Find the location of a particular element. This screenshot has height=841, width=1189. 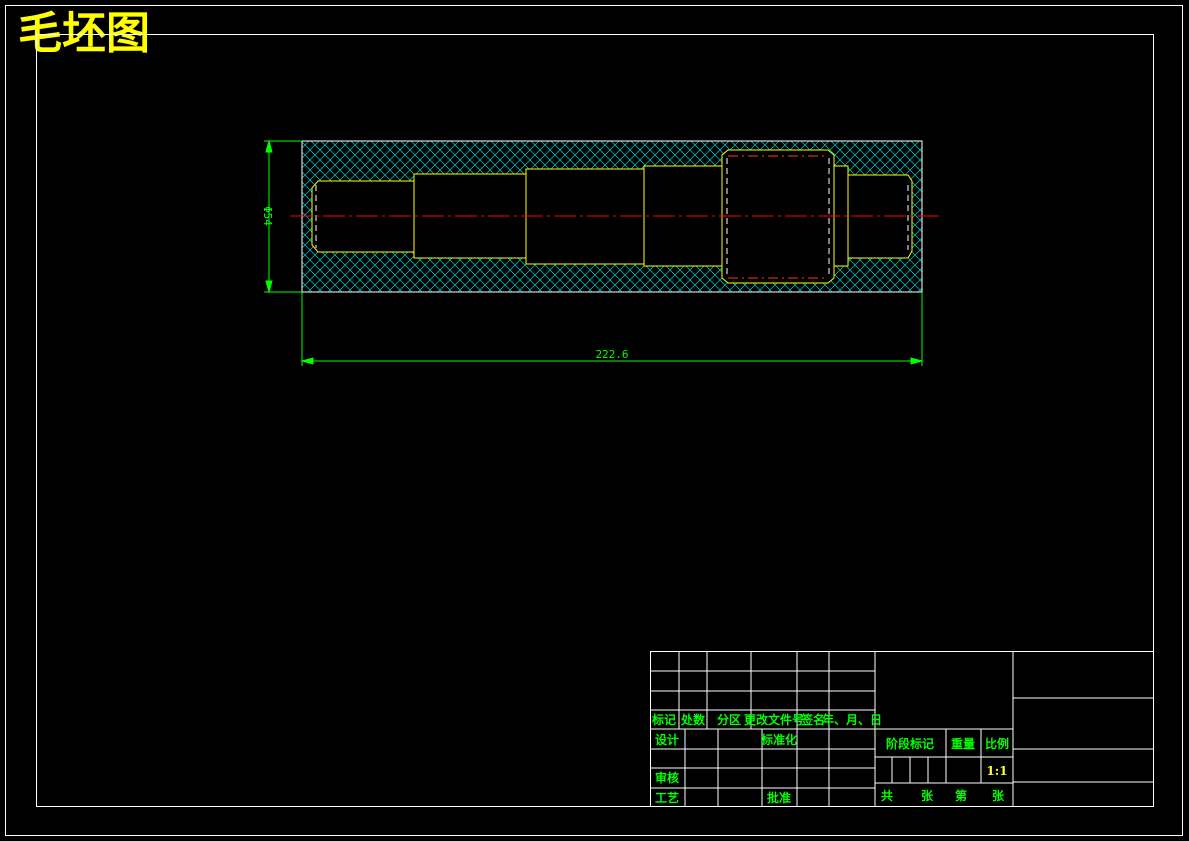

stage-mark-label: 阶段标记 is located at coordinates (910, 743).